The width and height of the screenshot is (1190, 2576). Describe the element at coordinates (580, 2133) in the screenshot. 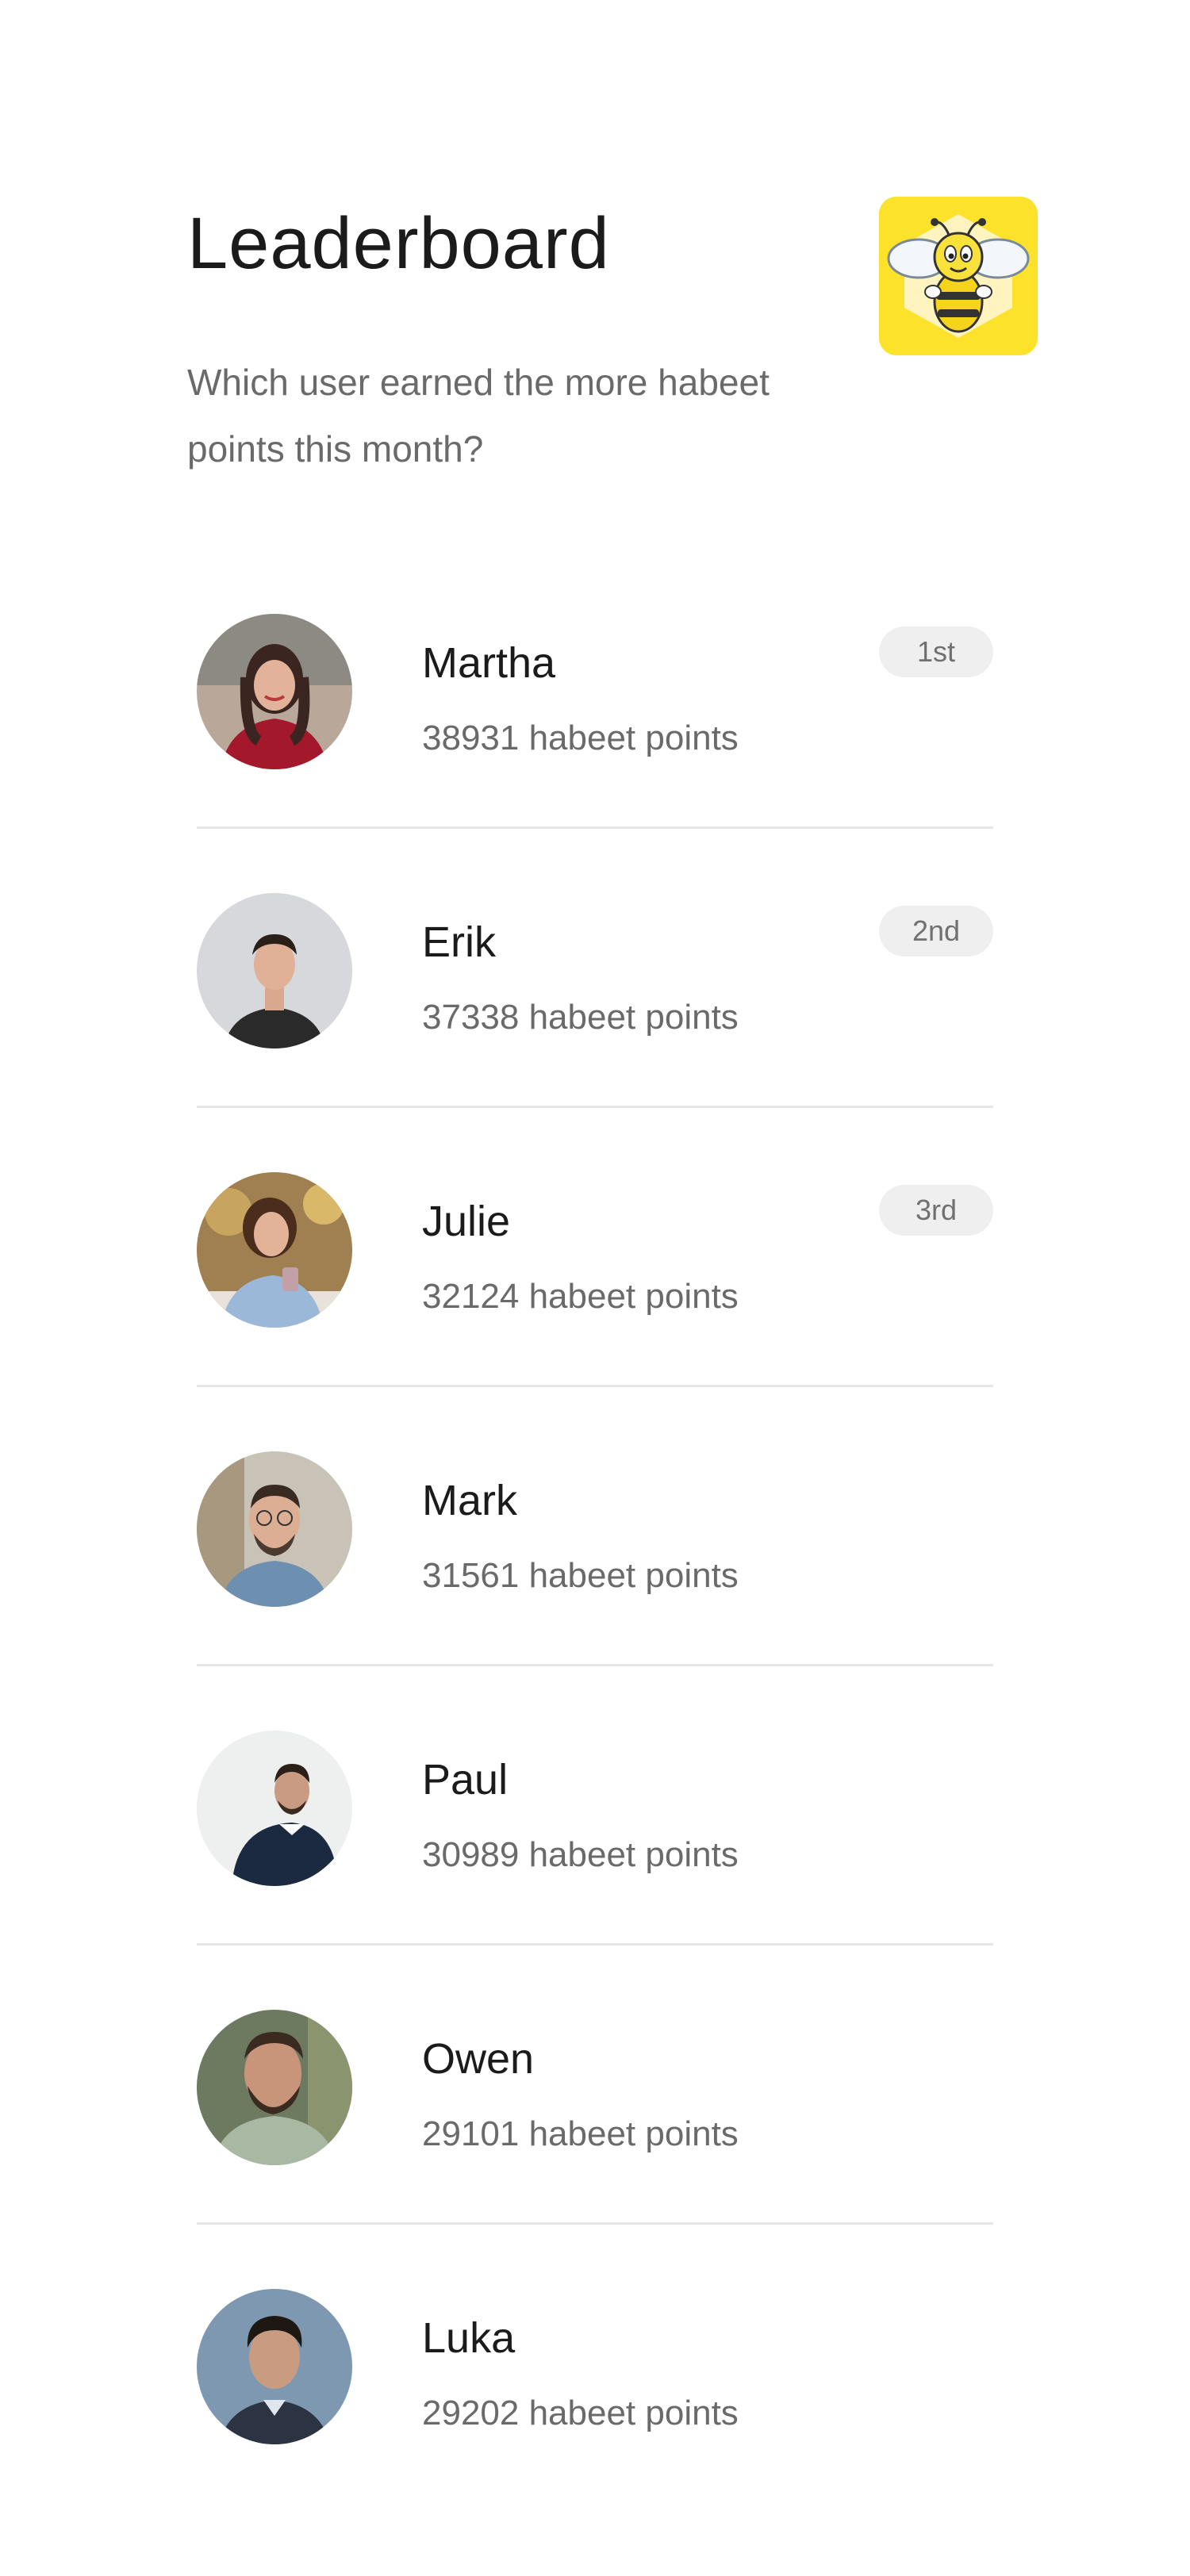

I see `user-points: 29101 habeet points` at that location.